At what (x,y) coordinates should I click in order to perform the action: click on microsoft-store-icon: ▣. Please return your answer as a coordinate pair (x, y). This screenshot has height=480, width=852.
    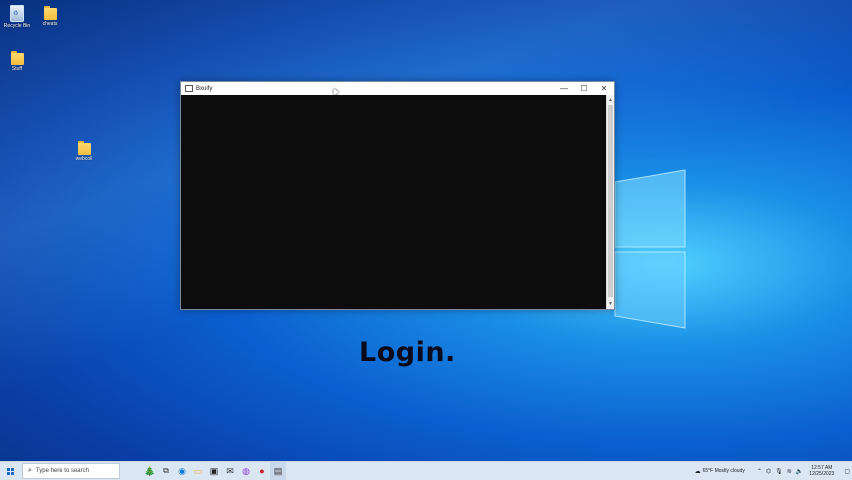
    Looking at the image, I should click on (214, 471).